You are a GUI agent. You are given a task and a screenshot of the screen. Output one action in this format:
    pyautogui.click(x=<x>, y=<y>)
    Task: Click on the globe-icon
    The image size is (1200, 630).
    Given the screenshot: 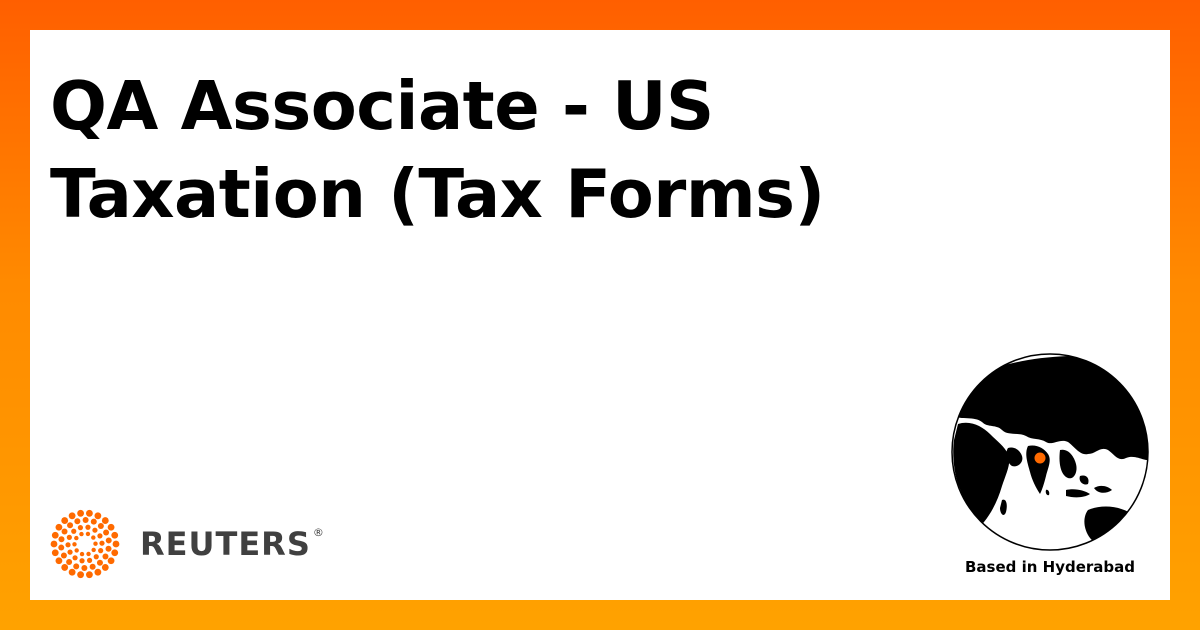 What is the action you would take?
    pyautogui.click(x=1050, y=452)
    